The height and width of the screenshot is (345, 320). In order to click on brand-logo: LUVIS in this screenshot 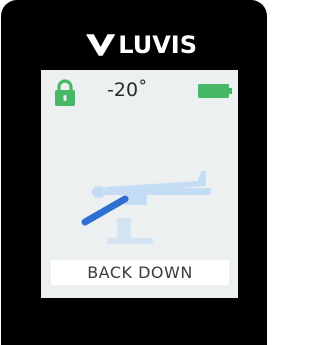, I will do `click(141, 45)`.